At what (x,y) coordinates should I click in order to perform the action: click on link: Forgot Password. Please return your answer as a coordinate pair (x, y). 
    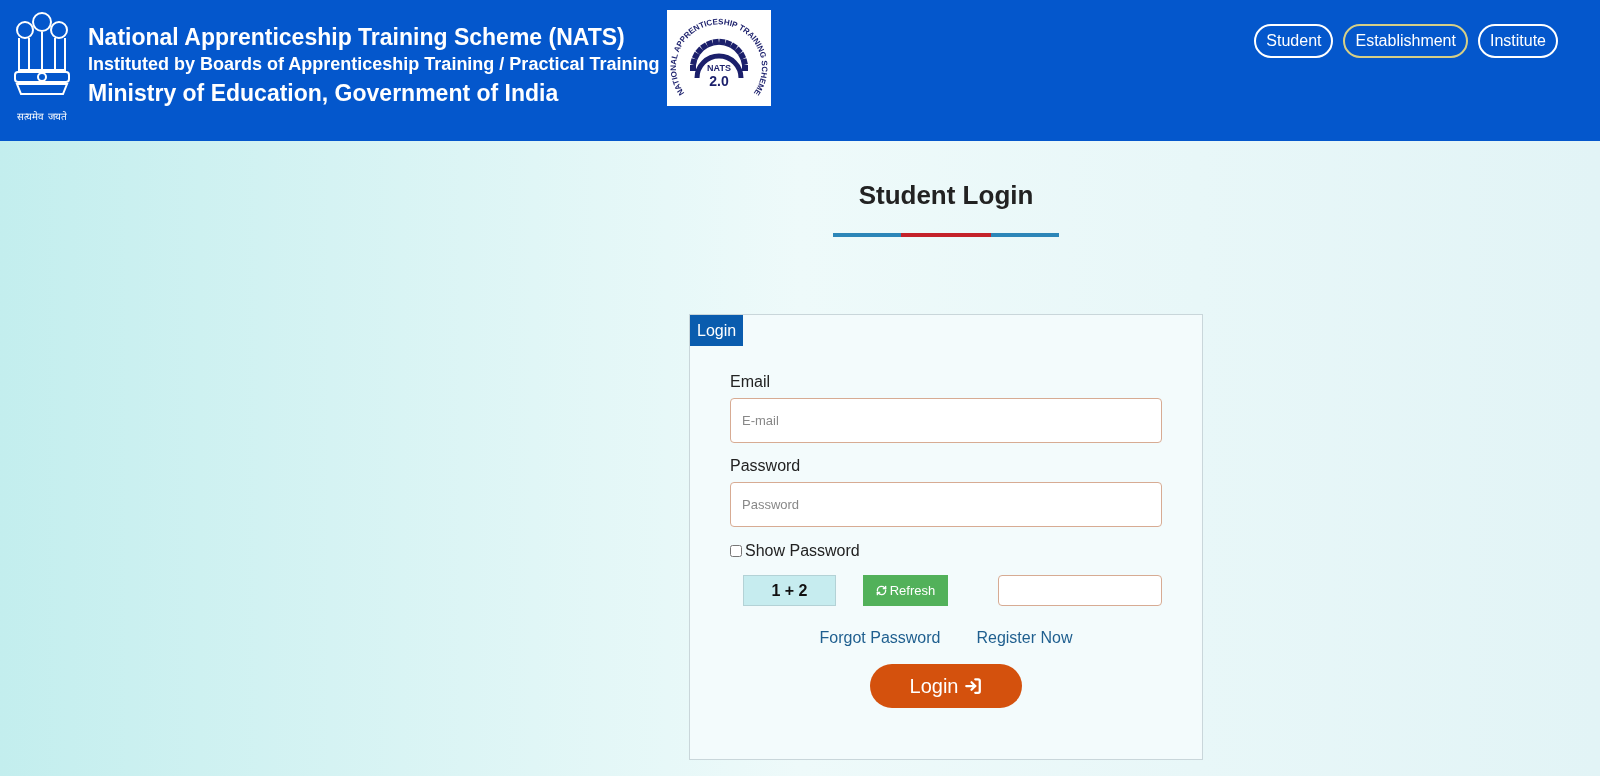
    Looking at the image, I should click on (880, 638).